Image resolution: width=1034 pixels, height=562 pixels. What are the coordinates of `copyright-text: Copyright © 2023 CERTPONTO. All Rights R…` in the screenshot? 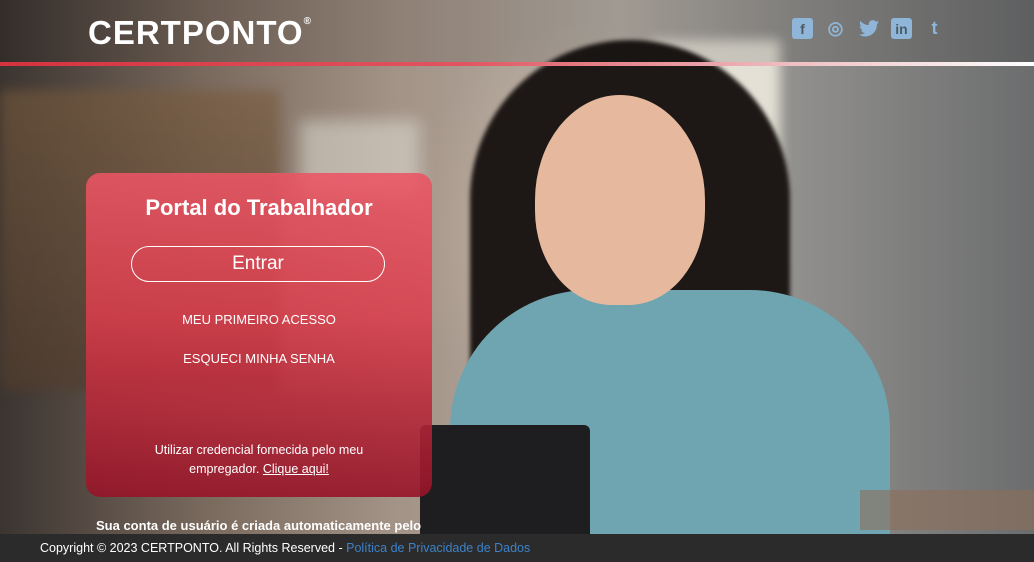 It's located at (191, 548).